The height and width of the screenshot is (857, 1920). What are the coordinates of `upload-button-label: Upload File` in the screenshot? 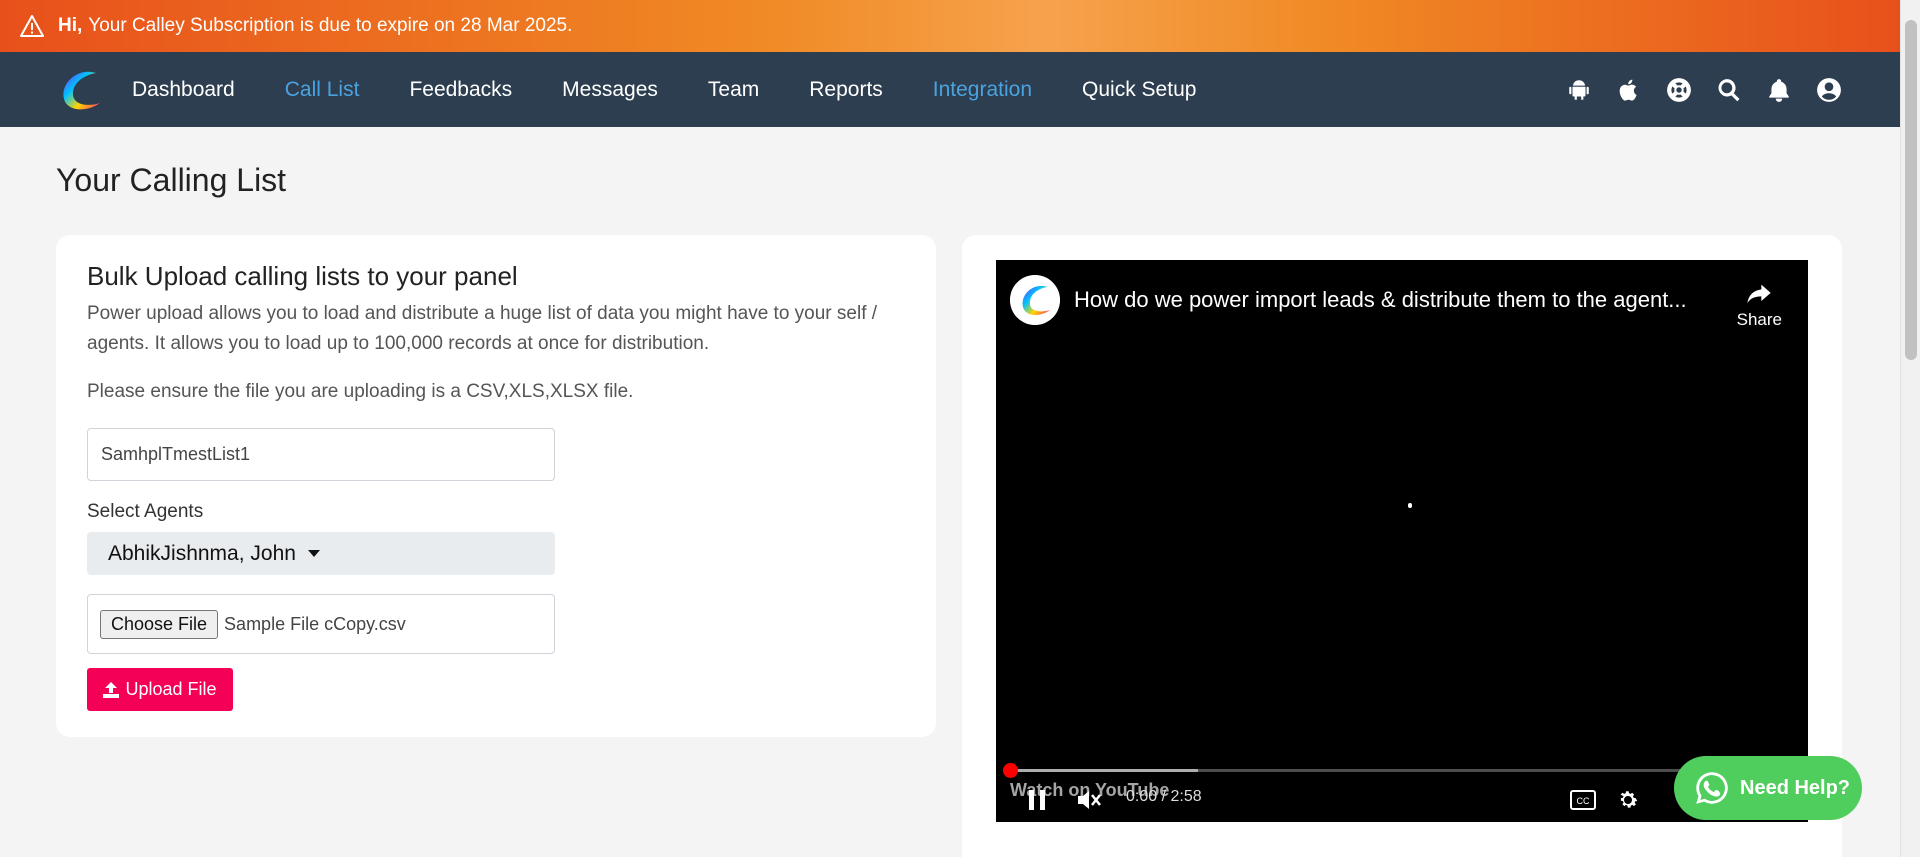 It's located at (171, 689).